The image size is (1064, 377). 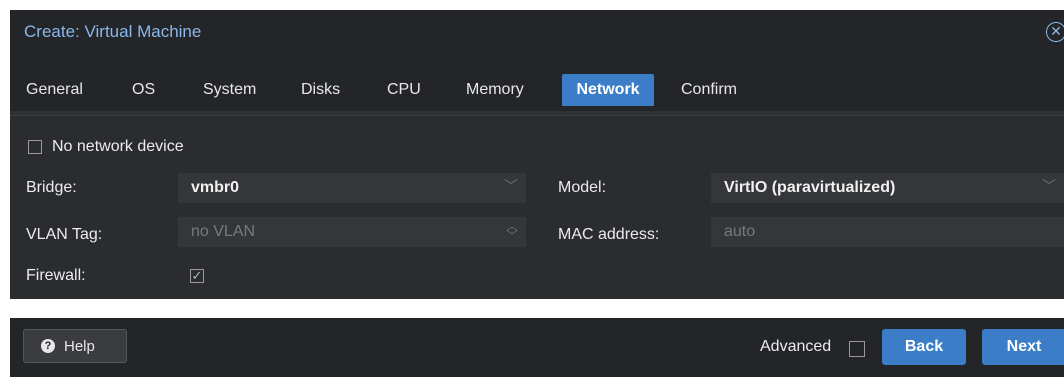 What do you see at coordinates (1055, 32) in the screenshot?
I see `close-icon: ✕` at bounding box center [1055, 32].